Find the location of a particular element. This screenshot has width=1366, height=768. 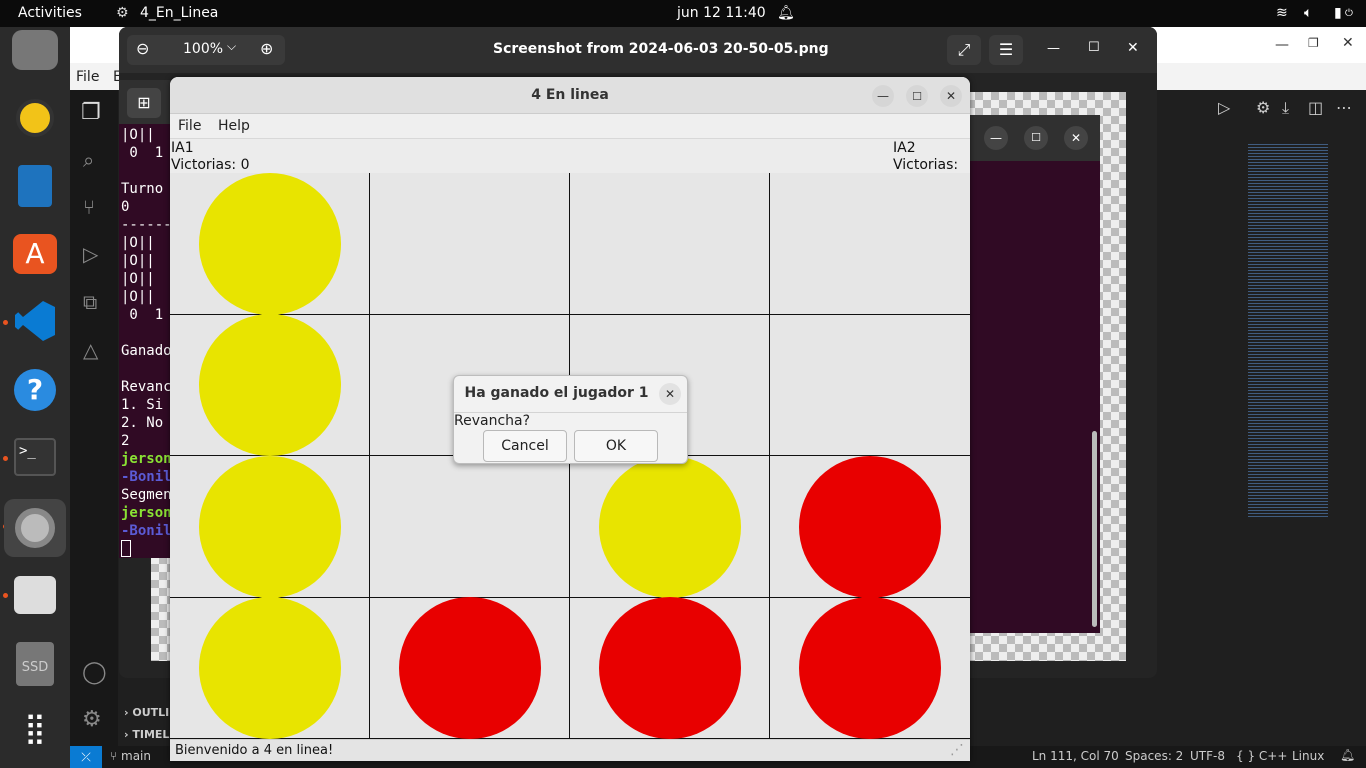

terminal-line: 0 is located at coordinates (125, 207).